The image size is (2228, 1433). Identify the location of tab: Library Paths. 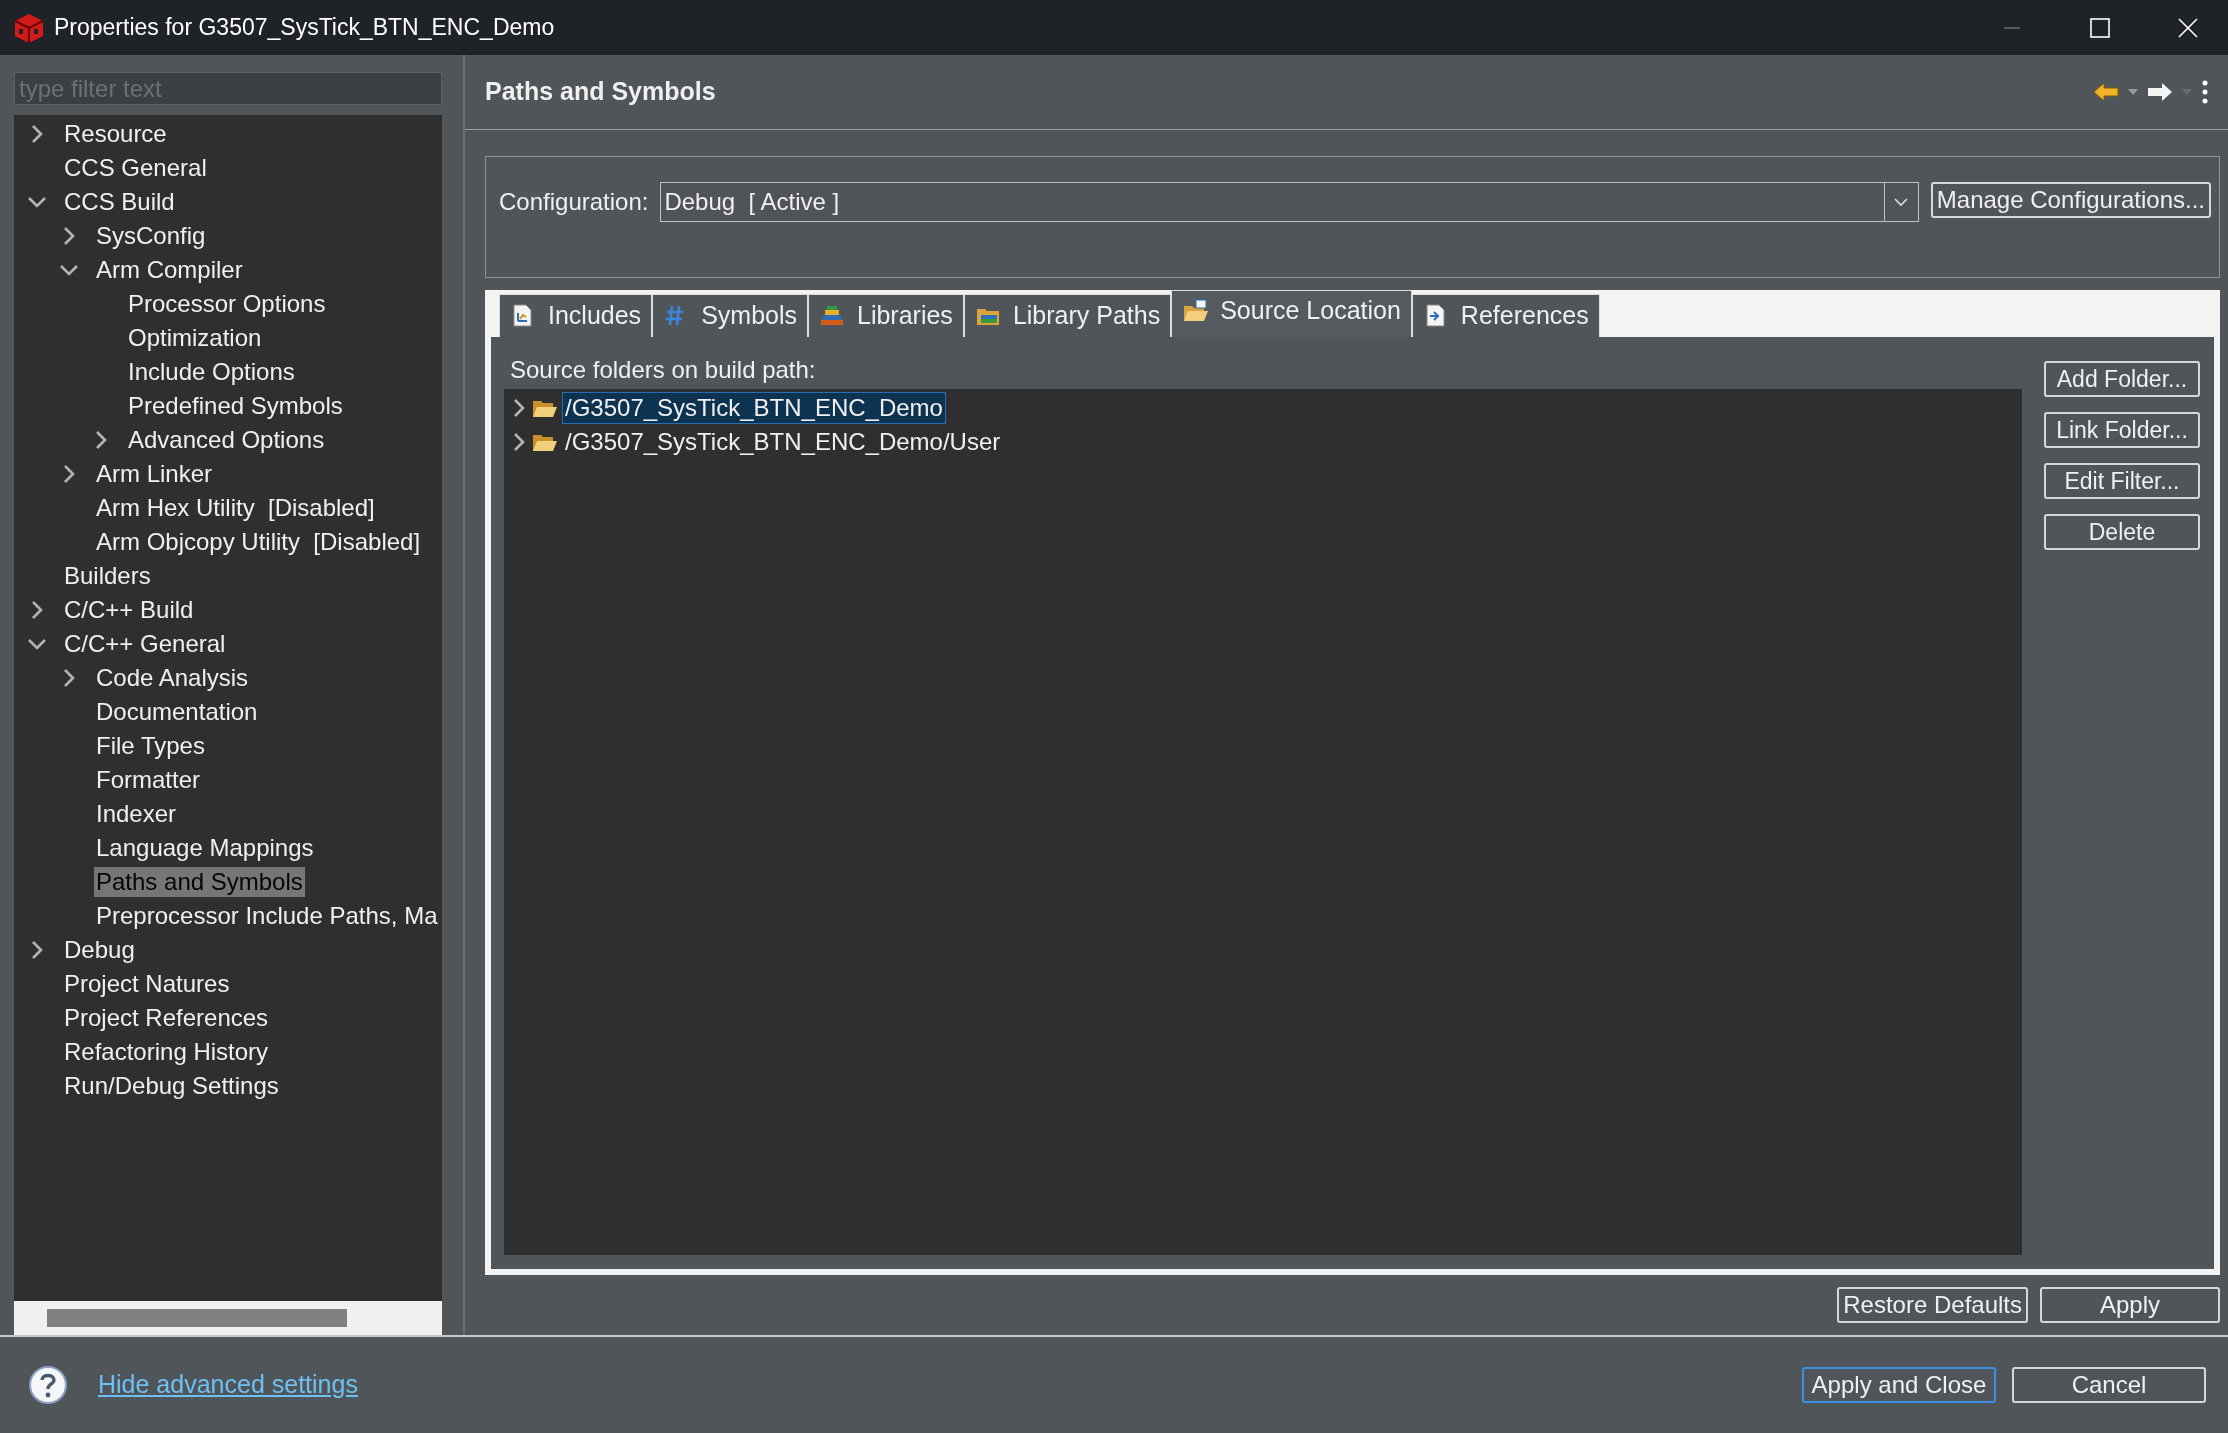
(1067, 315).